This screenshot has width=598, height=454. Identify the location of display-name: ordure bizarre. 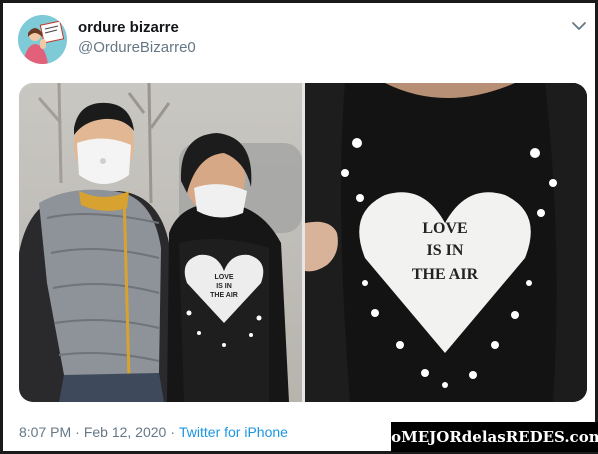
(128, 27).